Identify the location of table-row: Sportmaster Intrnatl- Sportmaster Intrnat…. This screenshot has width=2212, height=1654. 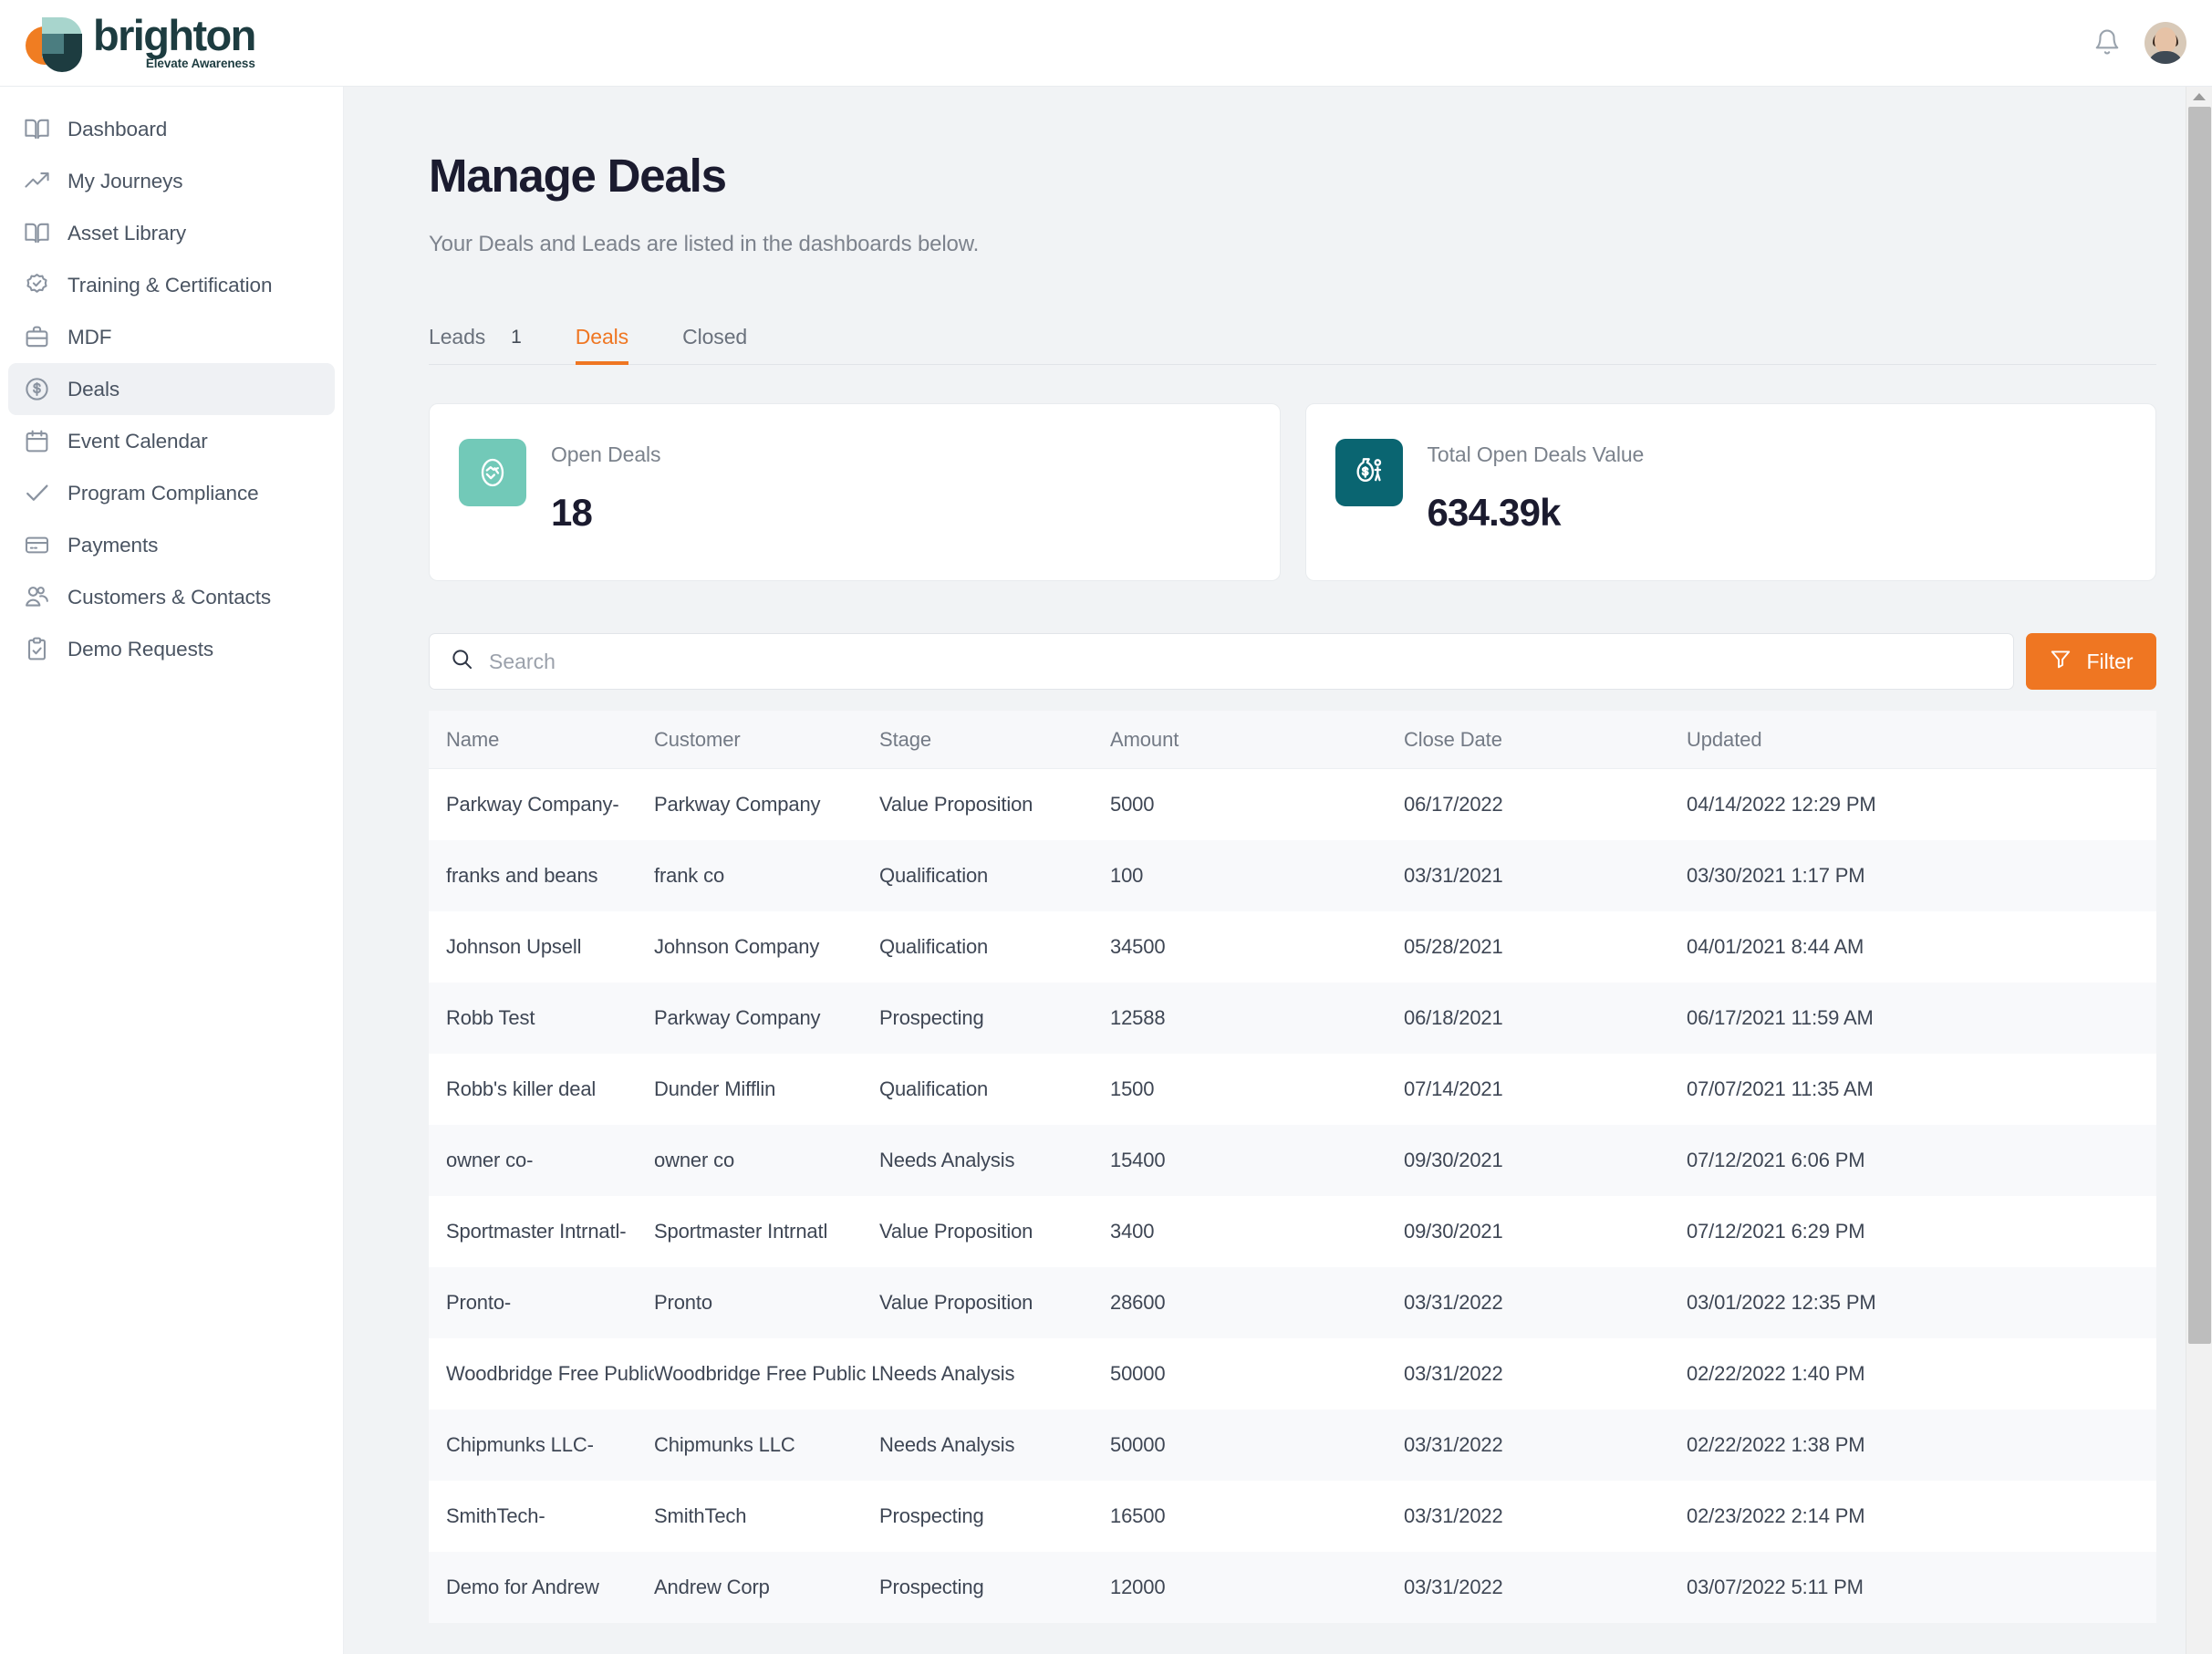
(1293, 1231).